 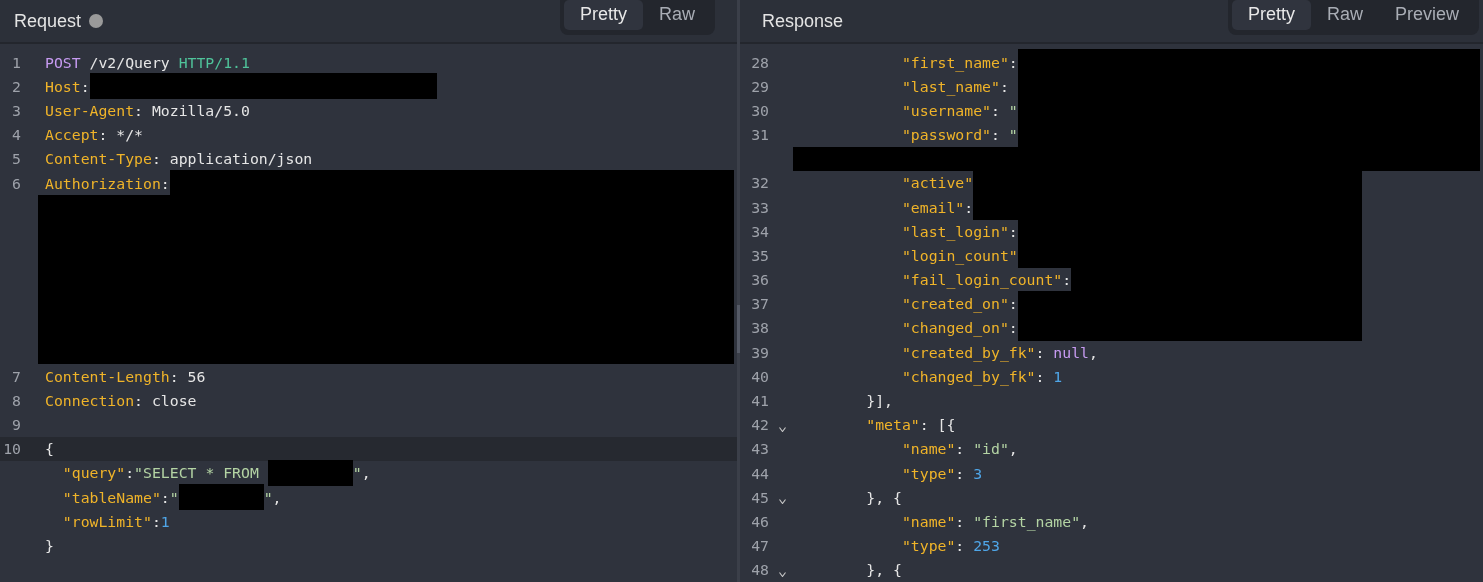 I want to click on code-key: "username", so click(x=893, y=110).